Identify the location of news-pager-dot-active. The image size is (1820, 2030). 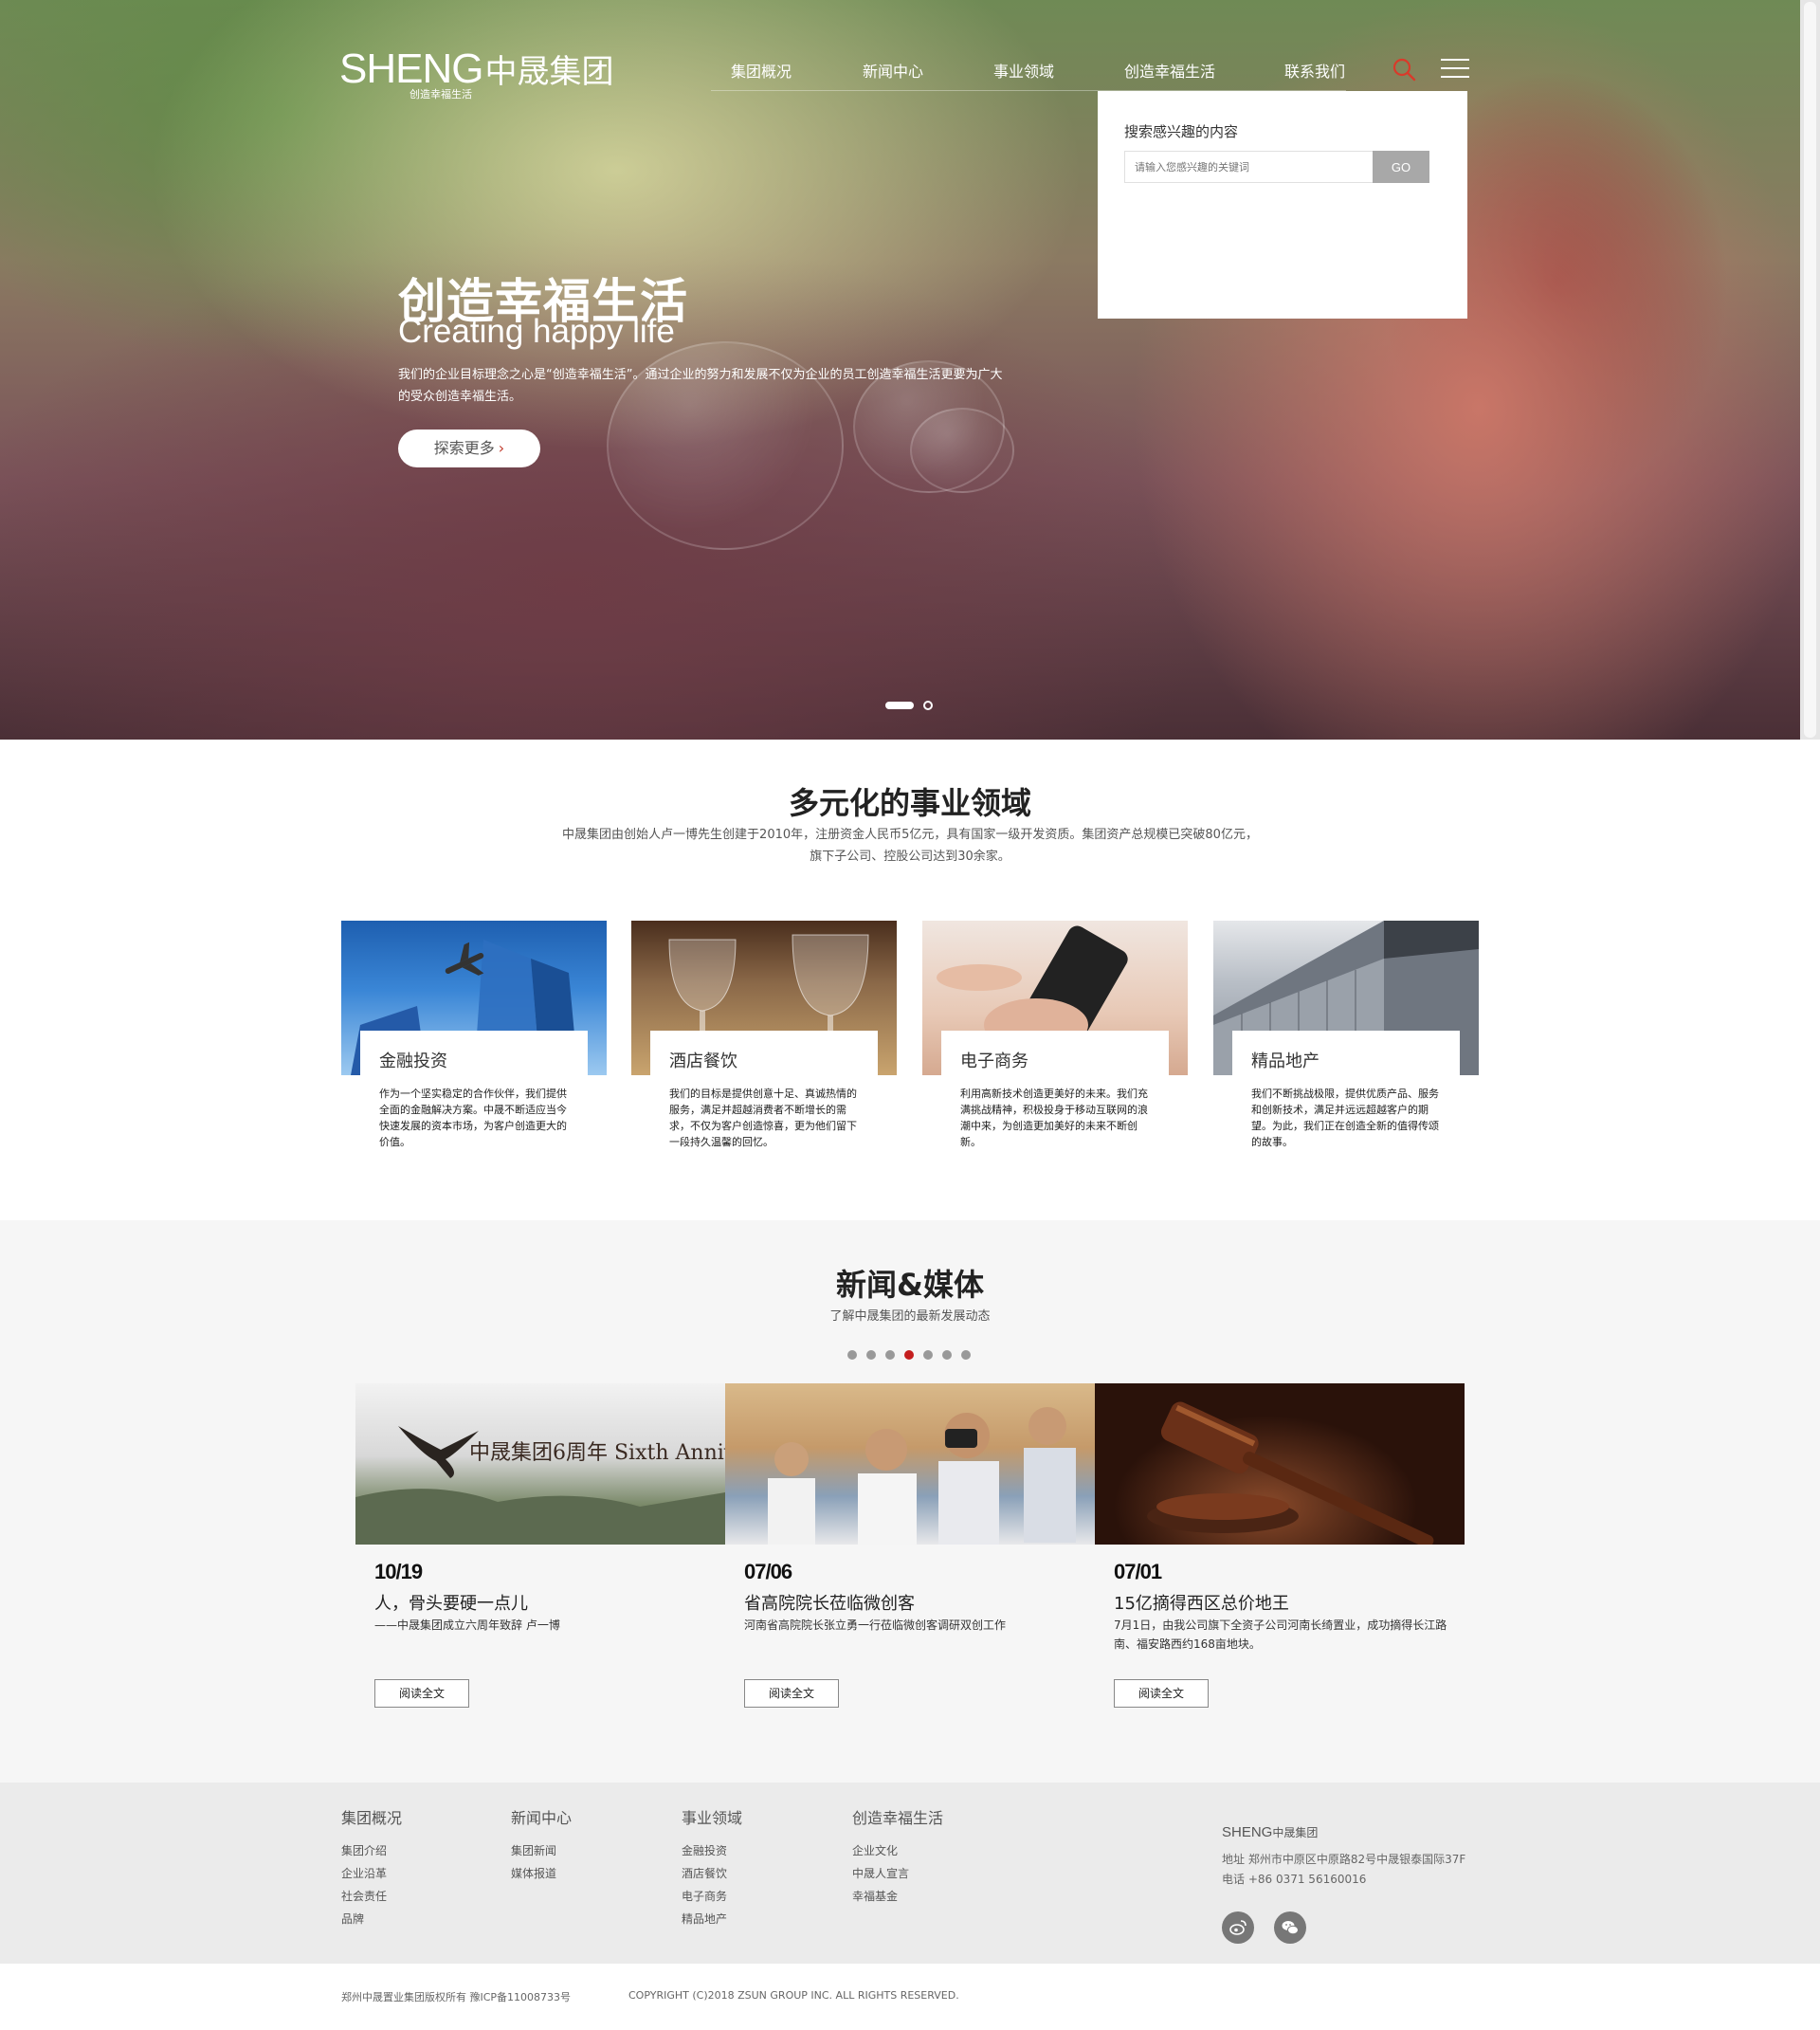
(909, 1355).